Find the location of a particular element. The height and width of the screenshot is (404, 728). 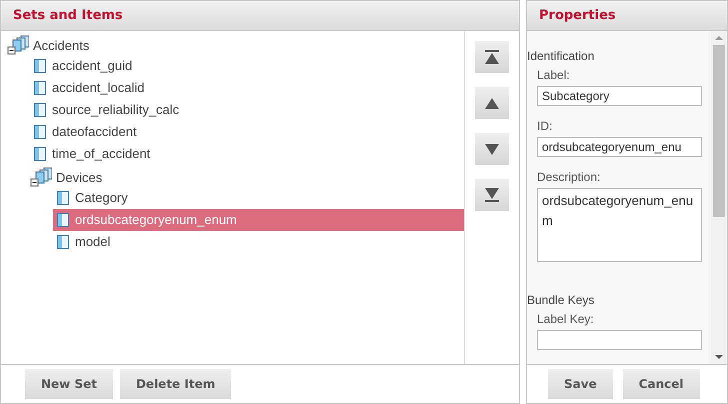

footer-button: New Set is located at coordinates (69, 384).